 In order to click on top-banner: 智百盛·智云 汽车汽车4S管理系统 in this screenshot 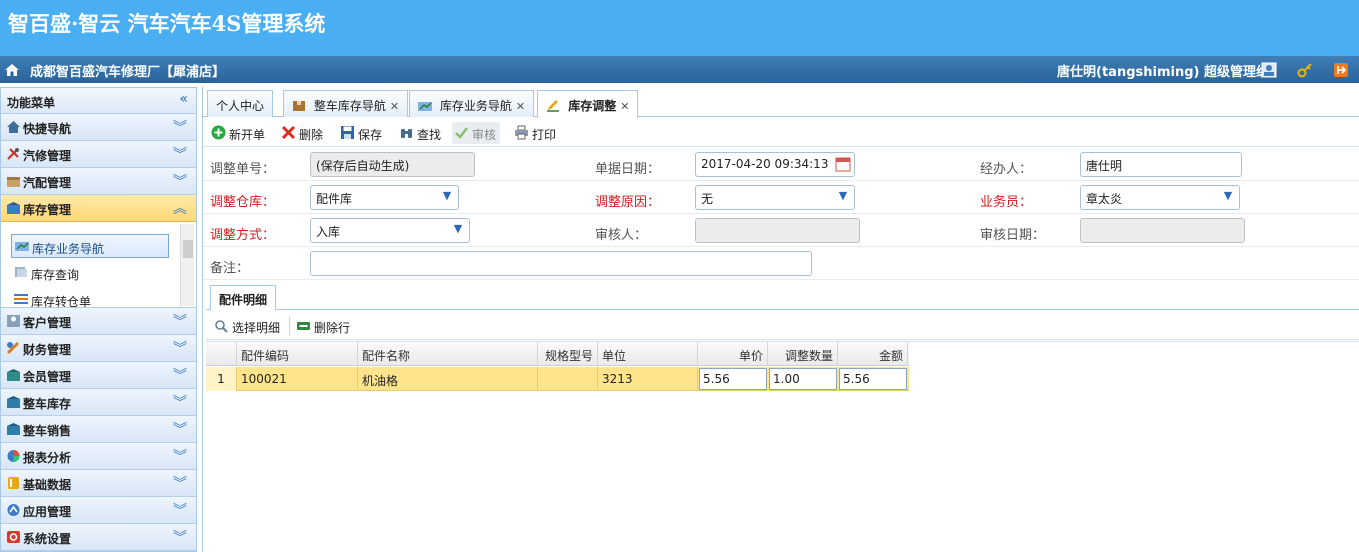, I will do `click(679, 28)`.